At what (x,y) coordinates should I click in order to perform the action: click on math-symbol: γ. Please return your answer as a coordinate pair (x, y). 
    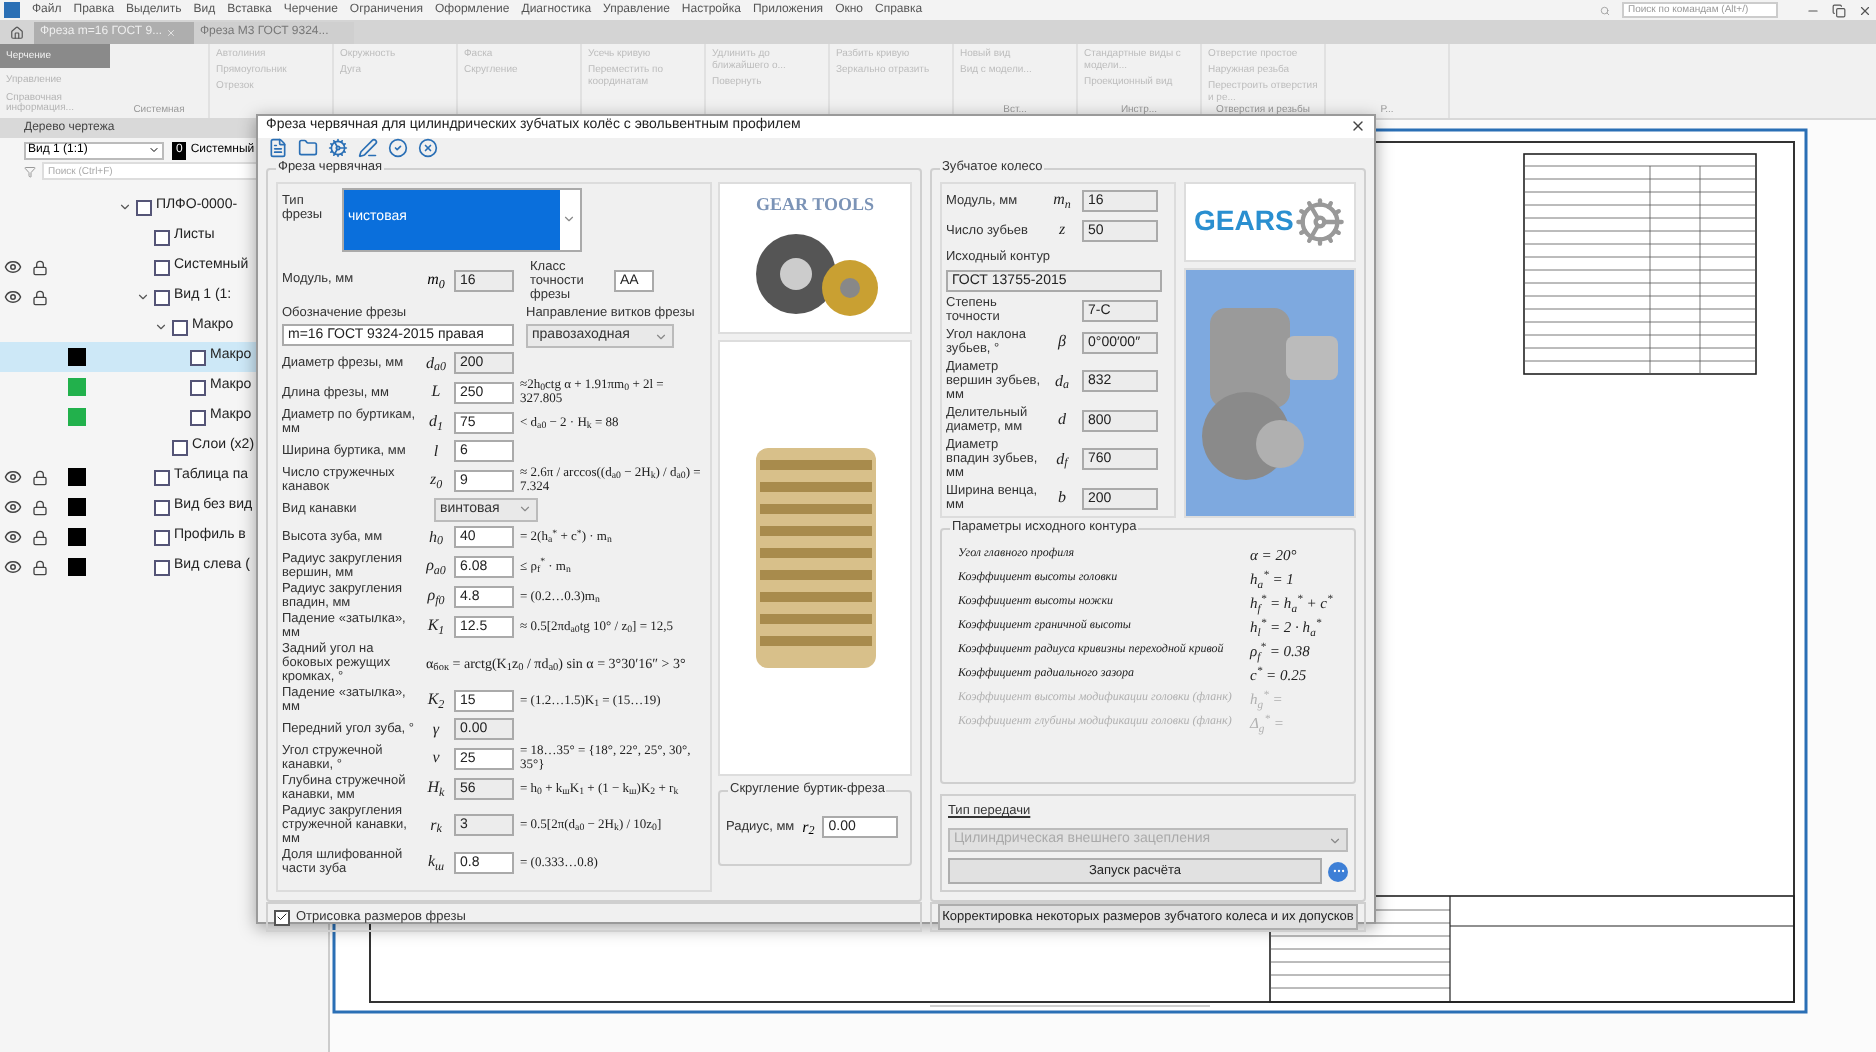
    Looking at the image, I should click on (436, 729).